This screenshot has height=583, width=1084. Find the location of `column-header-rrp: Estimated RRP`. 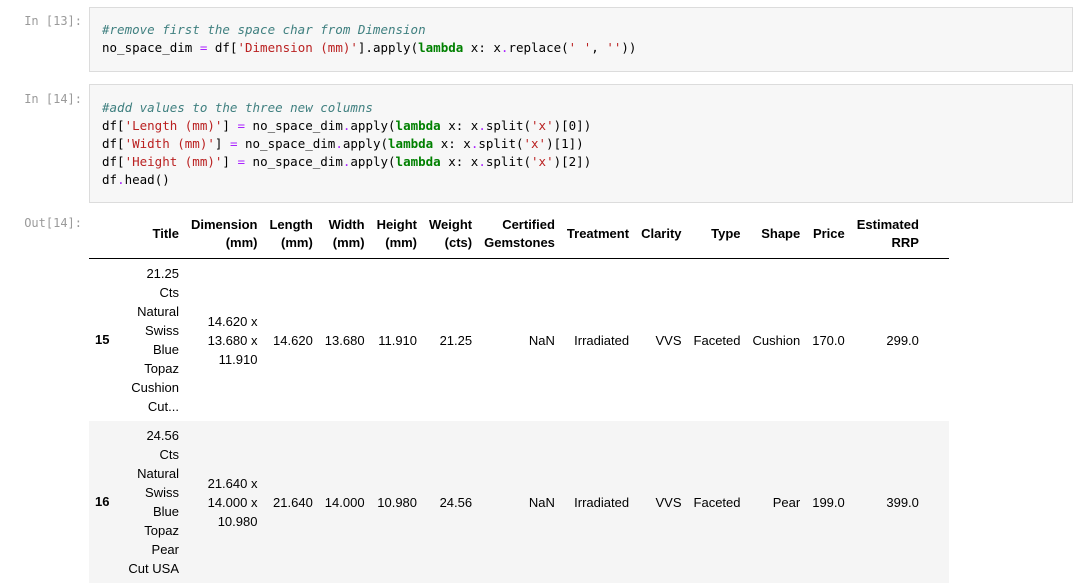

column-header-rrp: Estimated RRP is located at coordinates (900, 234).